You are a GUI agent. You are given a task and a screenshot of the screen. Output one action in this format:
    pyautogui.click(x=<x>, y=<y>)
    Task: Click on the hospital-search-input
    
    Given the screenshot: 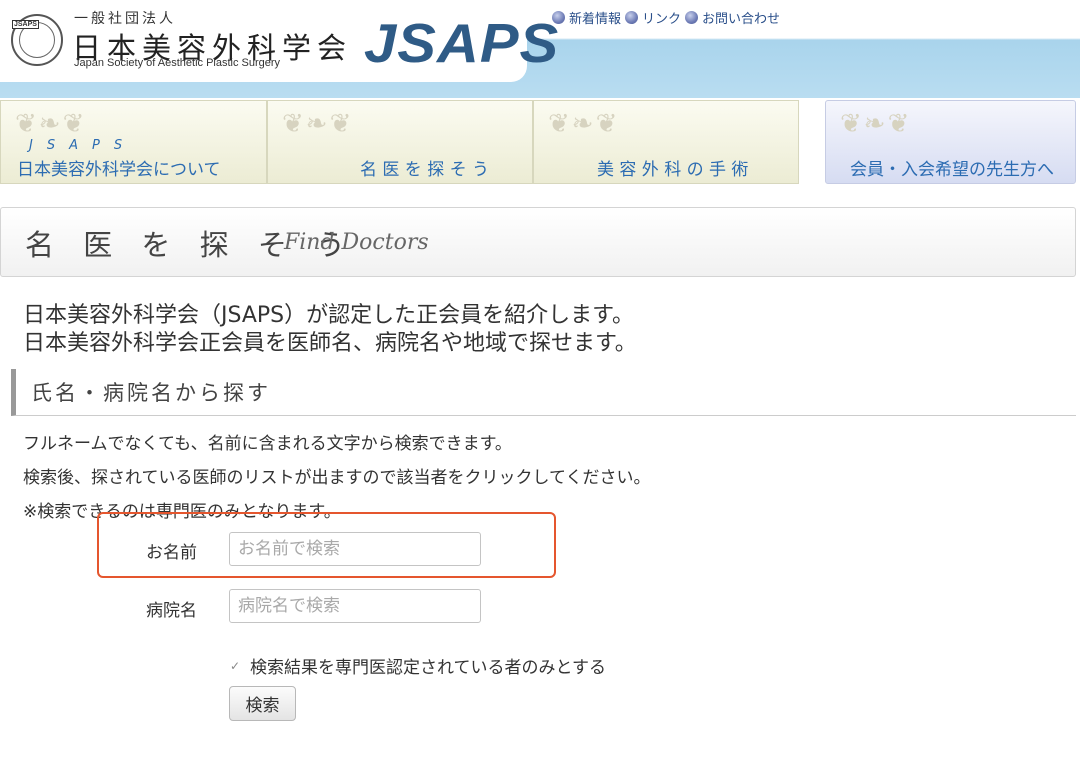 What is the action you would take?
    pyautogui.click(x=355, y=606)
    